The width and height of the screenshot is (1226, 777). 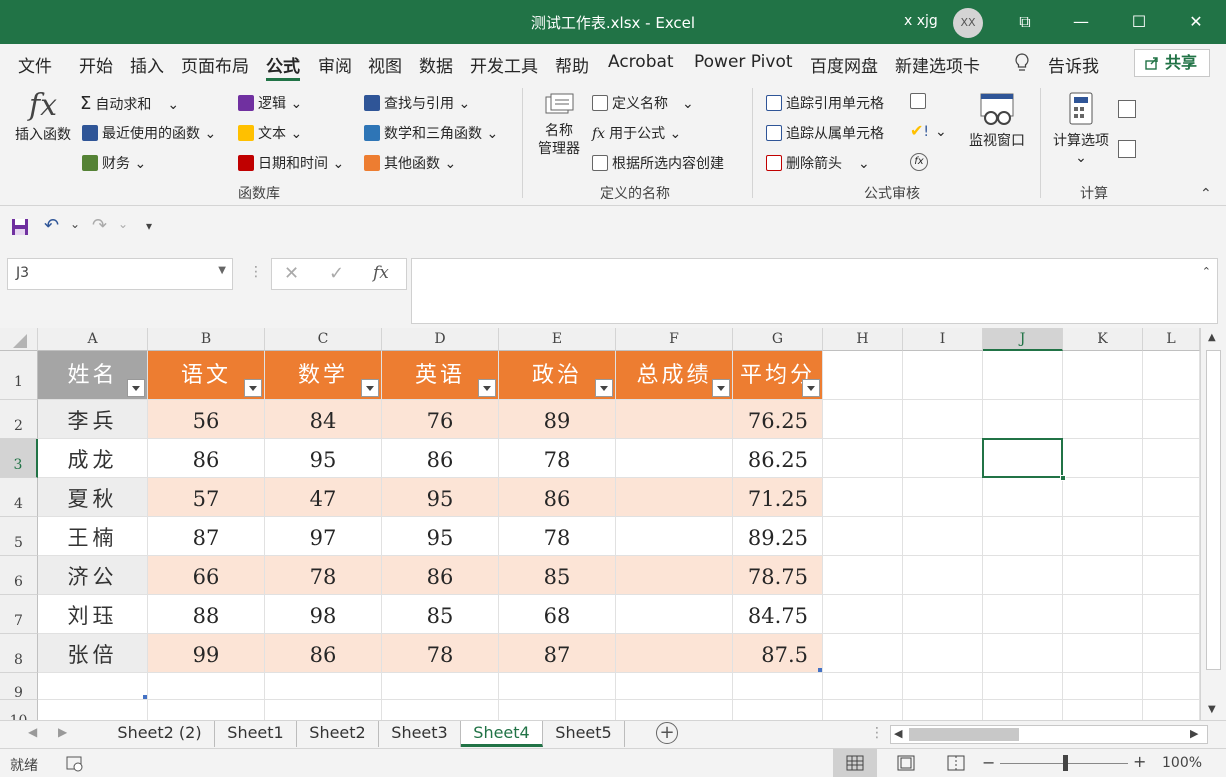 What do you see at coordinates (19, 458) in the screenshot?
I see `row-header-3: 3` at bounding box center [19, 458].